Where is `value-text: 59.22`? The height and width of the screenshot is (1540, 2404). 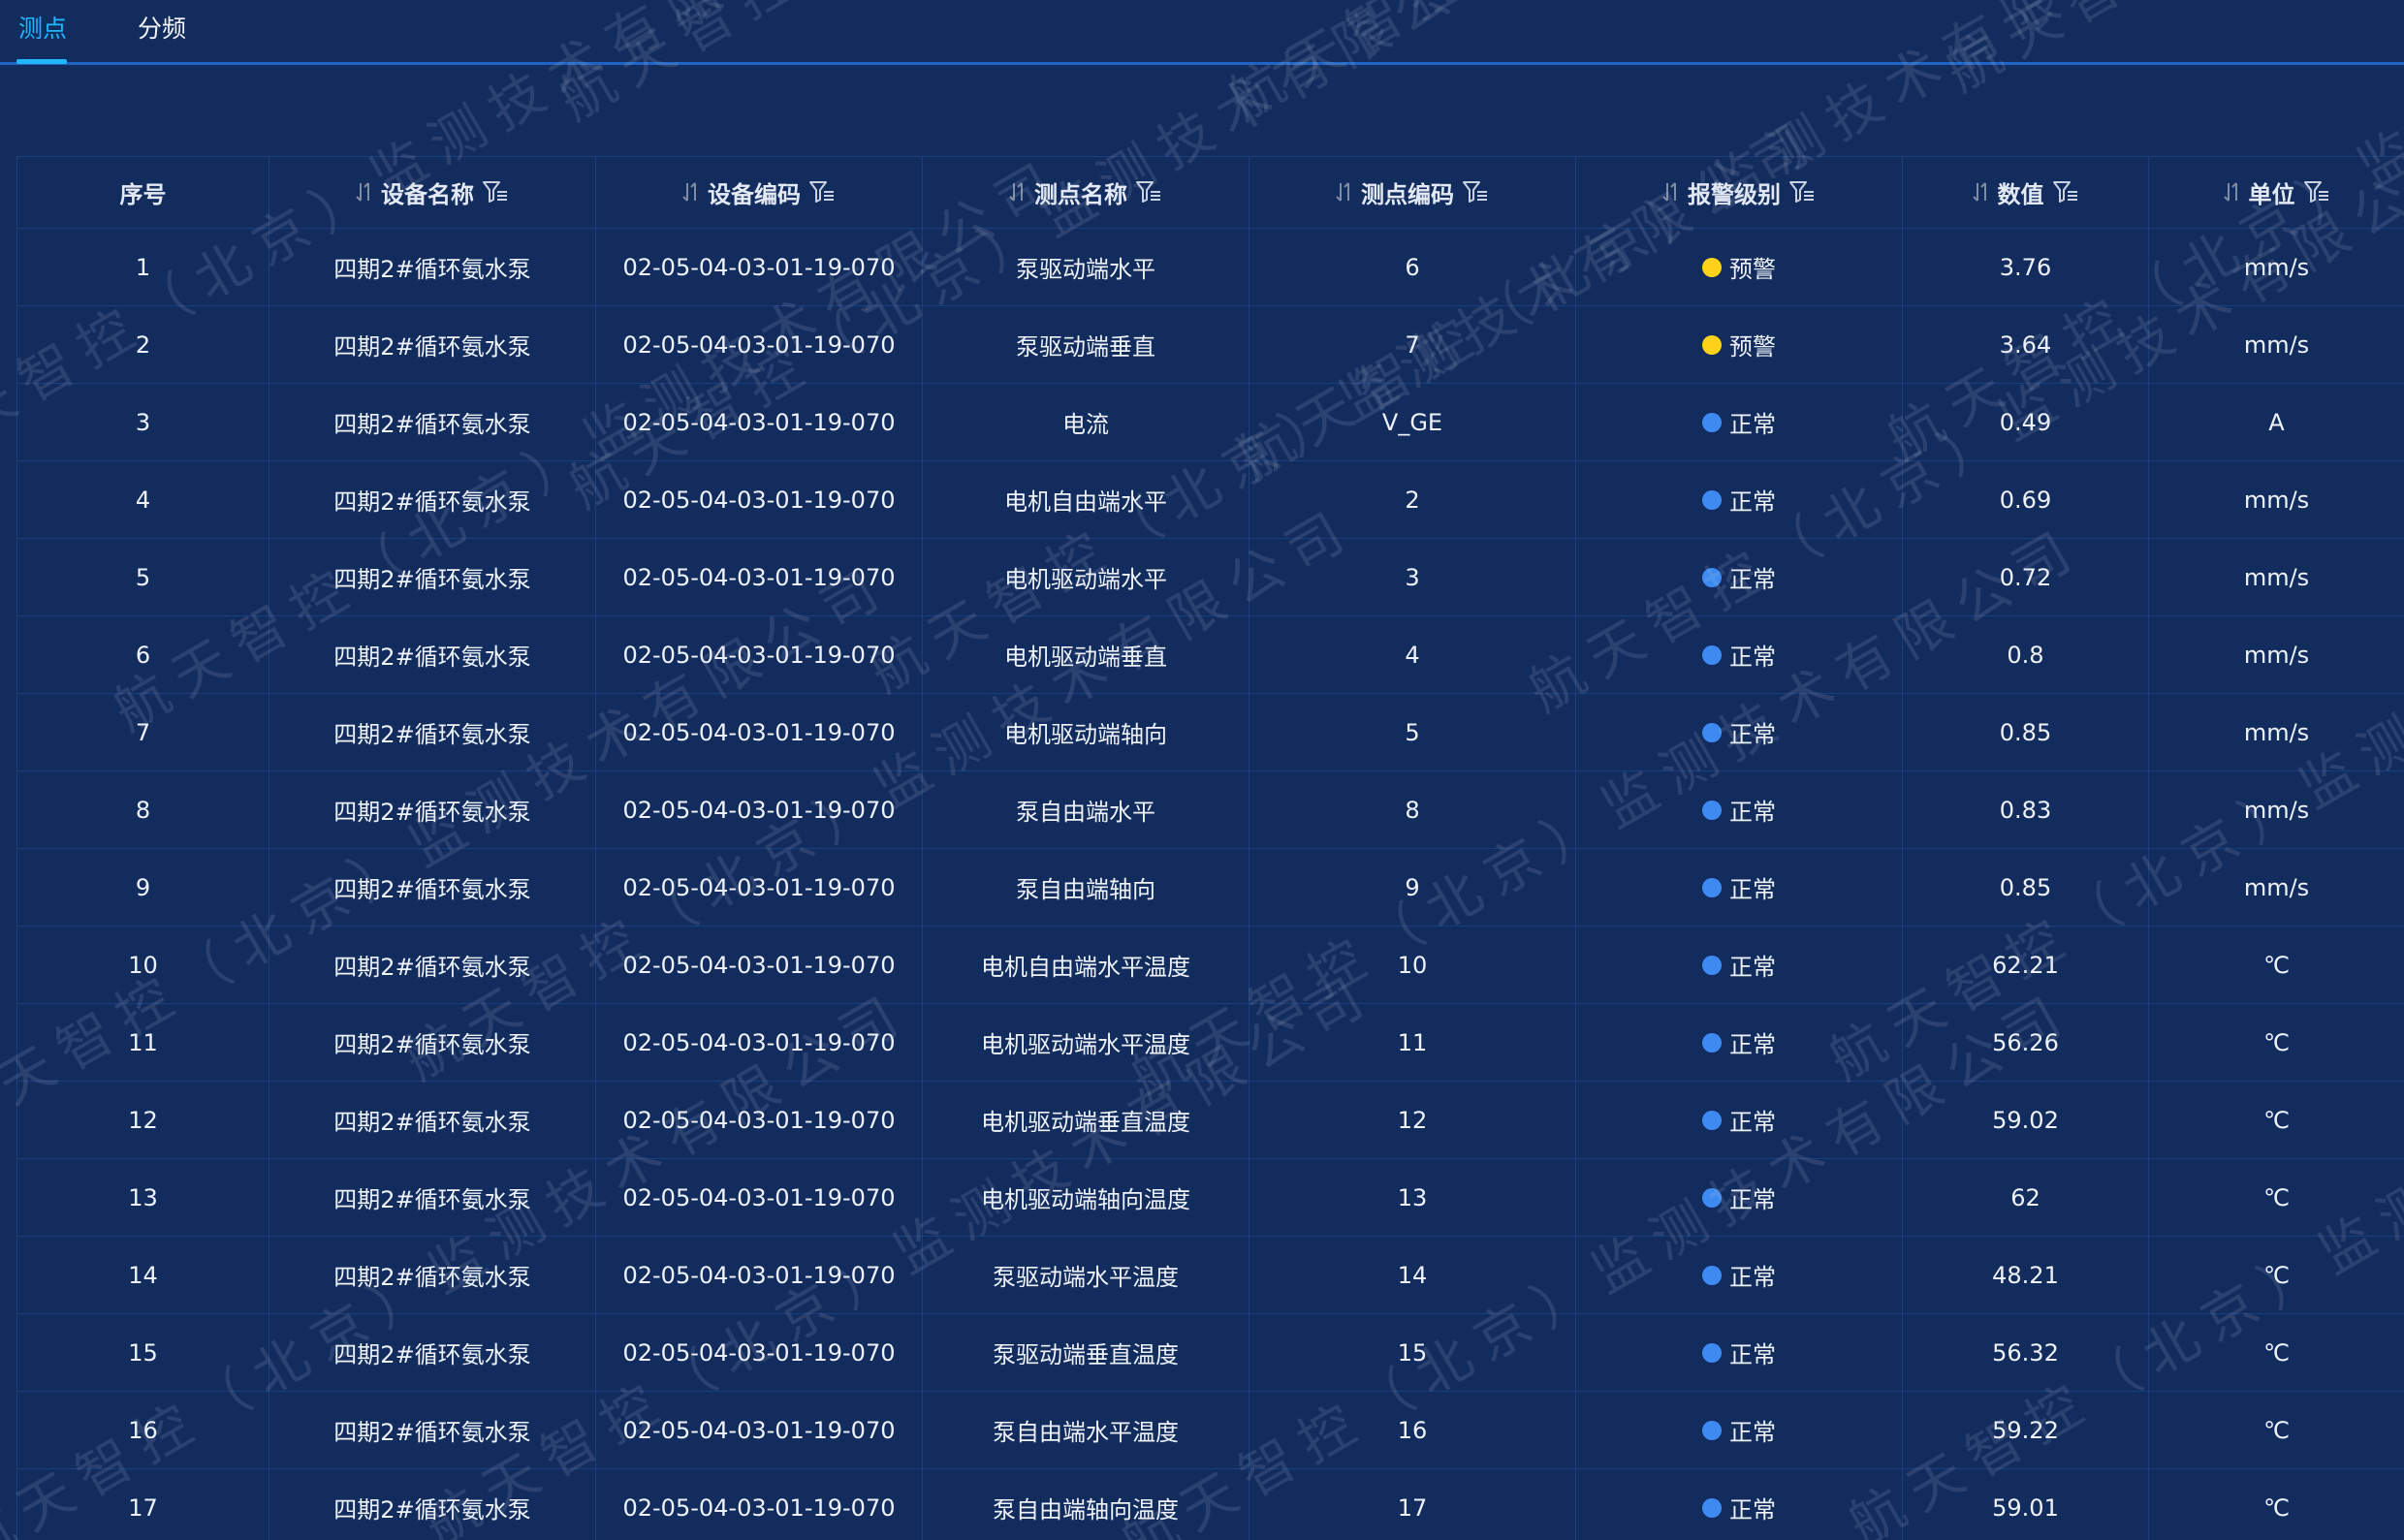 value-text: 59.22 is located at coordinates (2025, 1430).